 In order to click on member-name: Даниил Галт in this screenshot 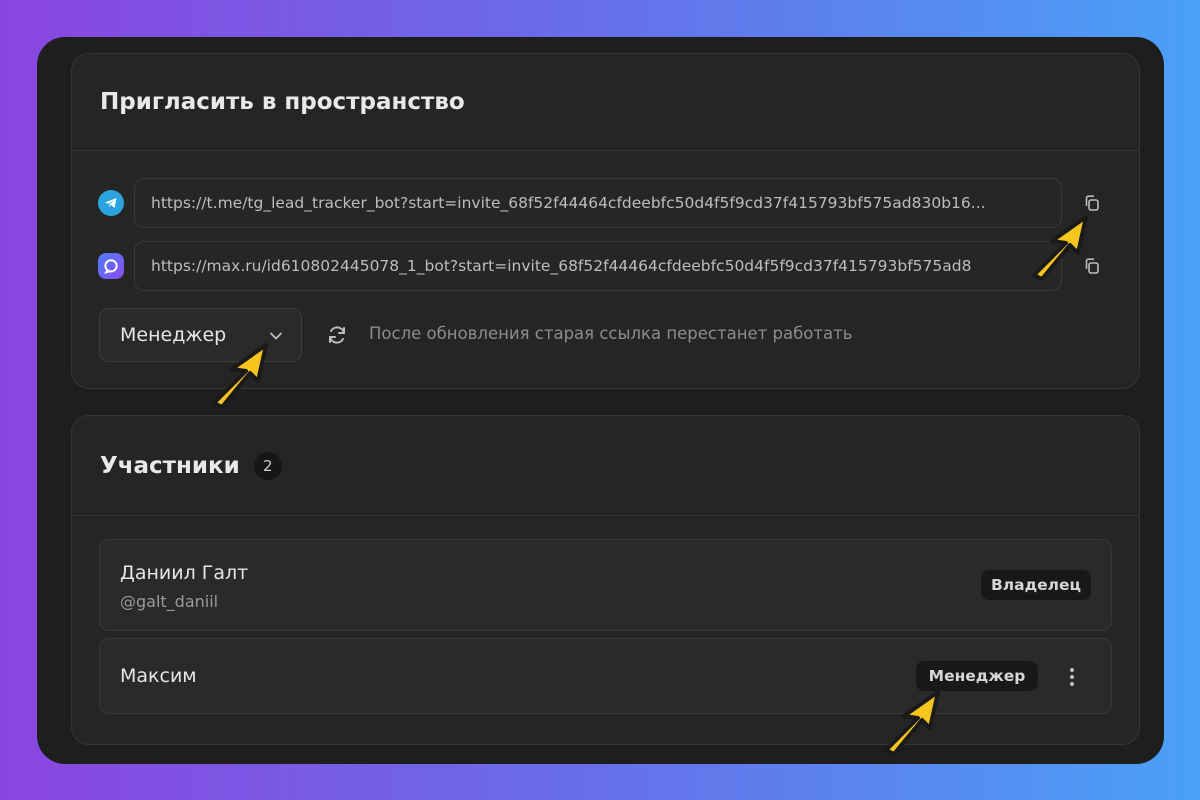, I will do `click(184, 573)`.